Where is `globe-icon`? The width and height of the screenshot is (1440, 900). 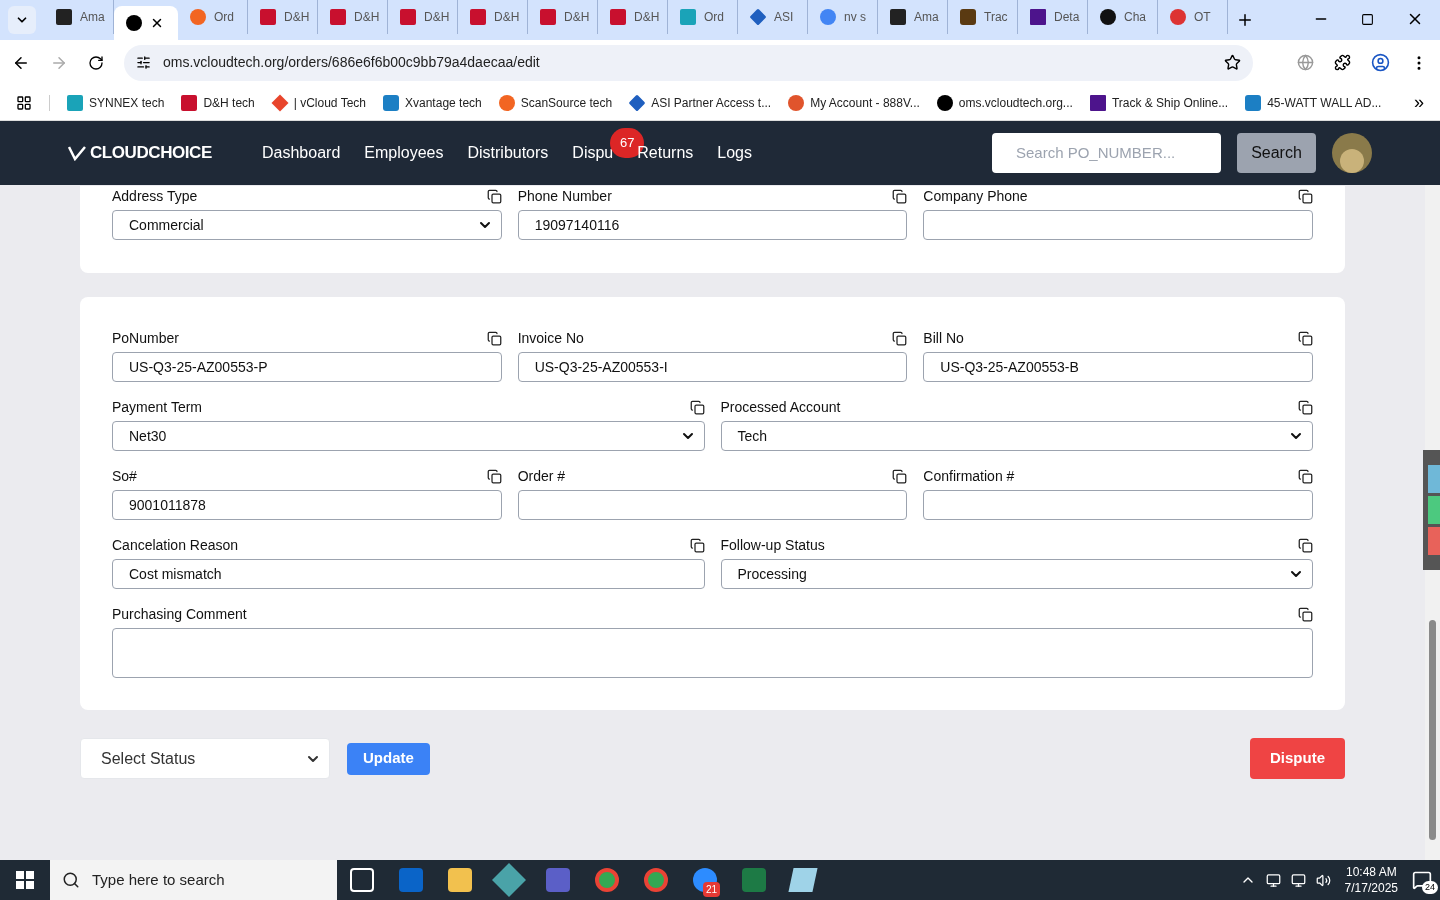 globe-icon is located at coordinates (1305, 62).